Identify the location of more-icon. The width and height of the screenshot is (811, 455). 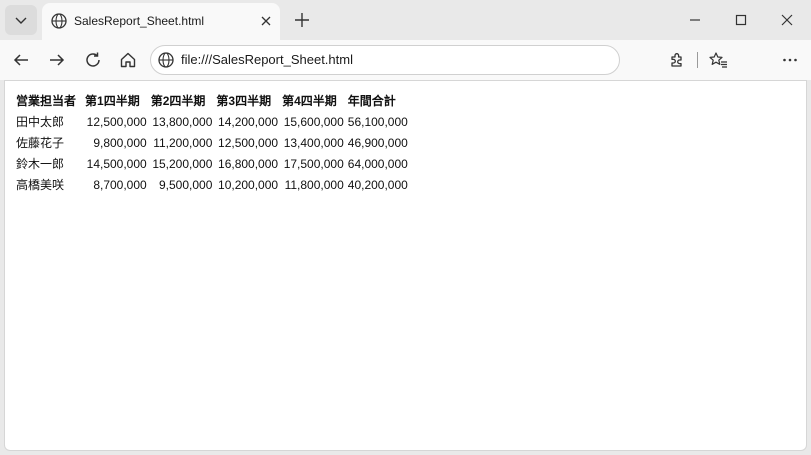
(790, 60).